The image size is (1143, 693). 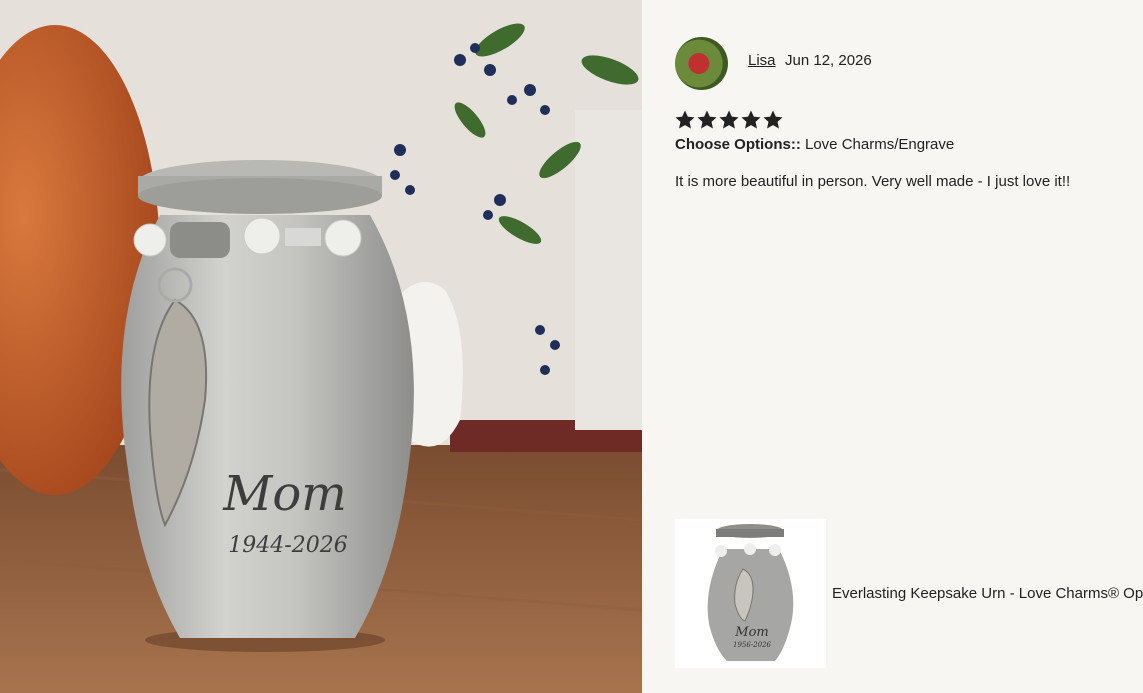 I want to click on thumb-engraving-name: Mom, so click(x=751, y=632).